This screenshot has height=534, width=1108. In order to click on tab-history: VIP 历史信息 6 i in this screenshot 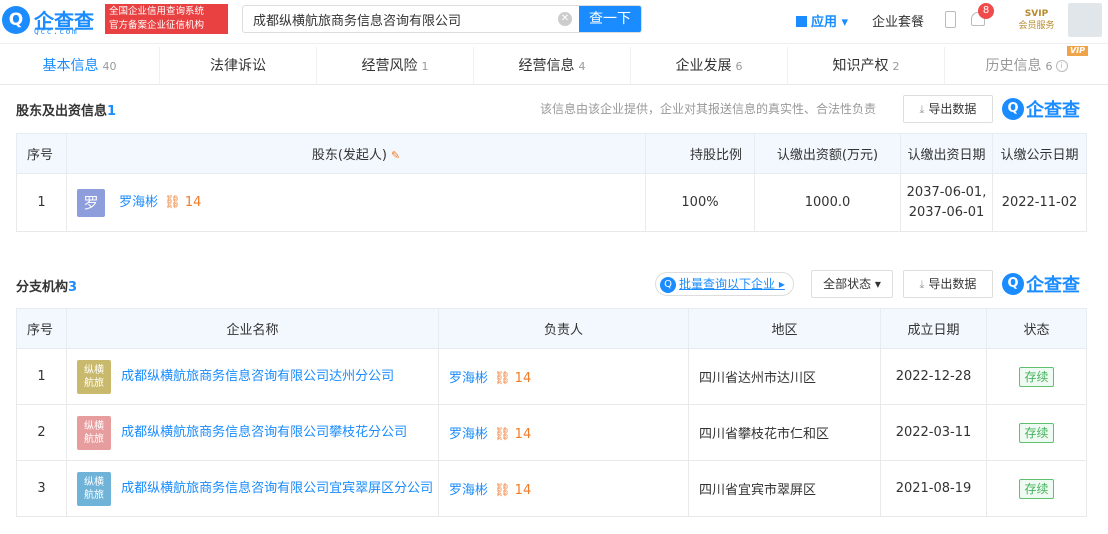, I will do `click(1026, 65)`.